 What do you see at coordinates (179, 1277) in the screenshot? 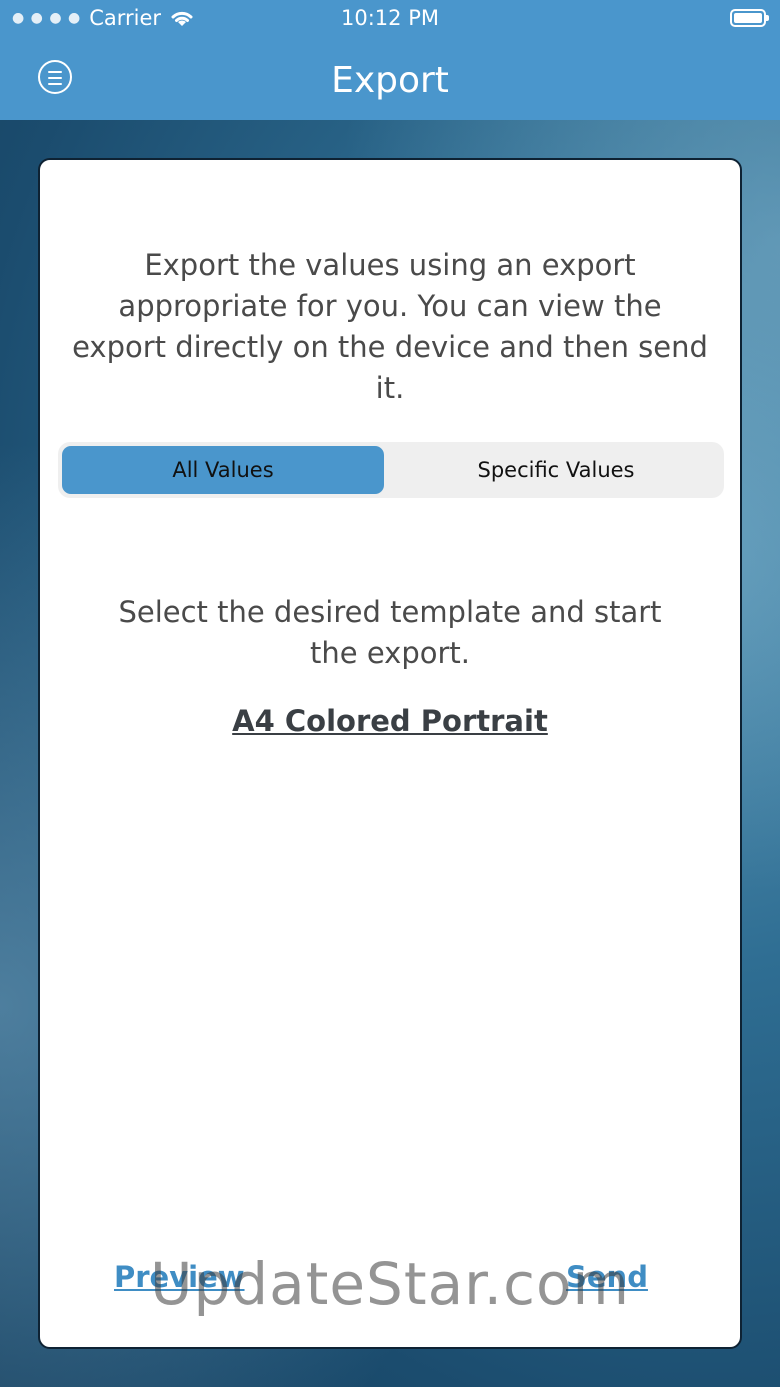
I see `preview-button: Preview` at bounding box center [179, 1277].